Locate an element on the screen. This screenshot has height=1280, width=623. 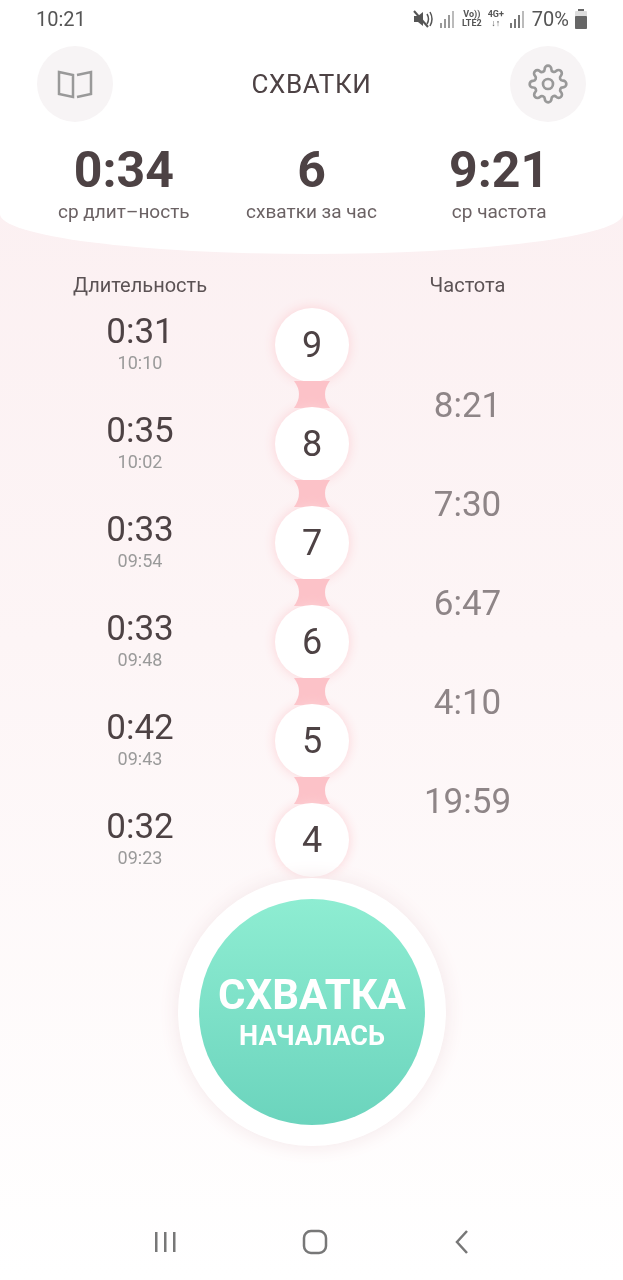
stat-value: 6 is located at coordinates (311, 170).